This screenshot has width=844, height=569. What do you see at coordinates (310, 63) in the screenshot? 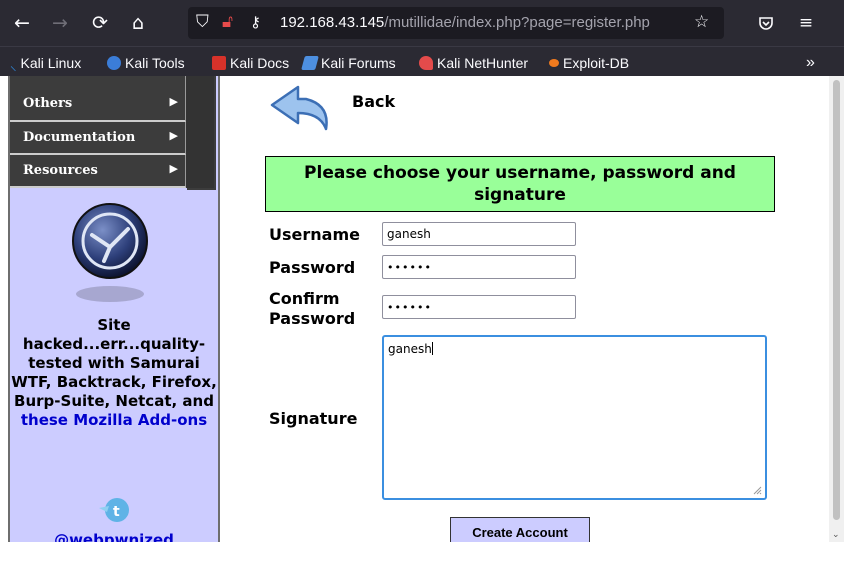
I see `kali-forums-icon` at bounding box center [310, 63].